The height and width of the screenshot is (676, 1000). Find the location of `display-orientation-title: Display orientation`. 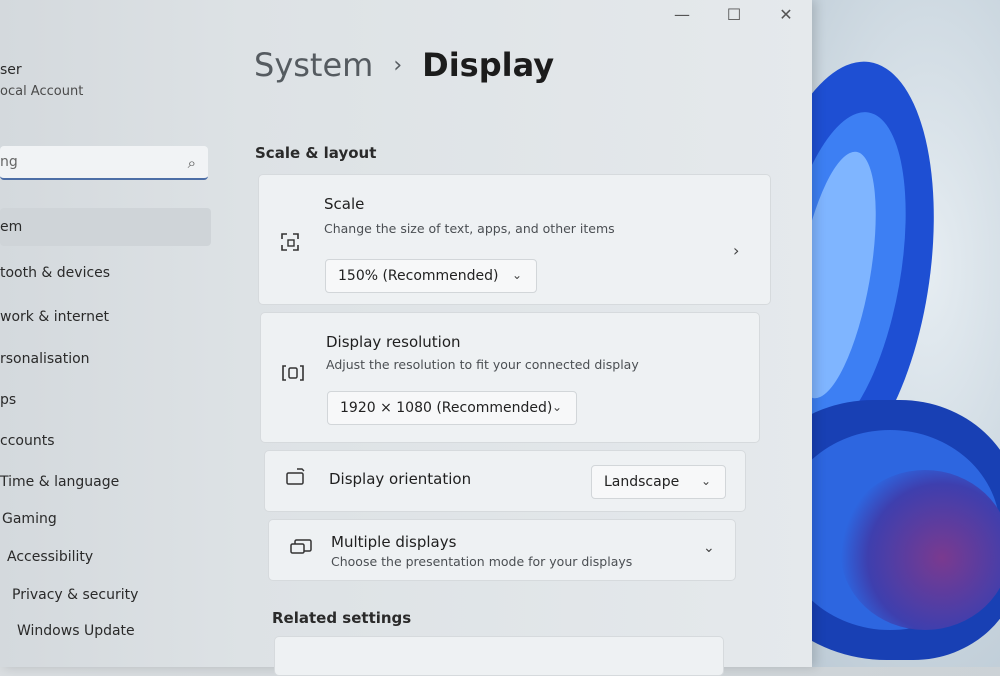

display-orientation-title: Display orientation is located at coordinates (400, 479).